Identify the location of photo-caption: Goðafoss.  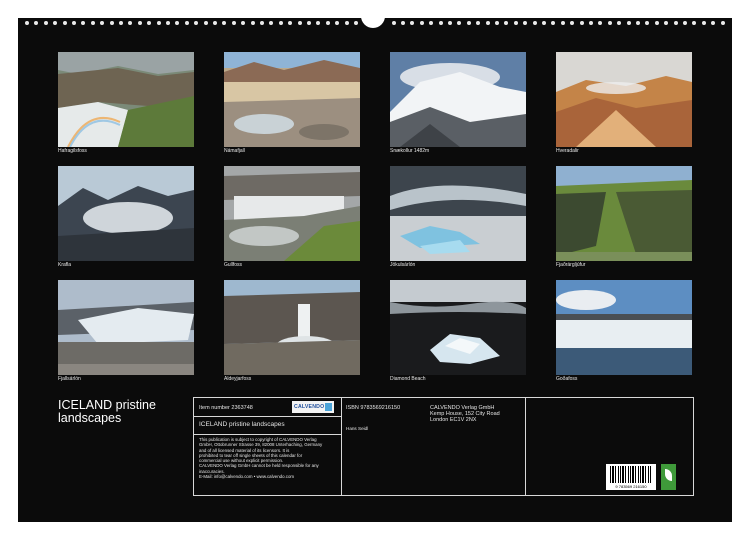
(567, 379).